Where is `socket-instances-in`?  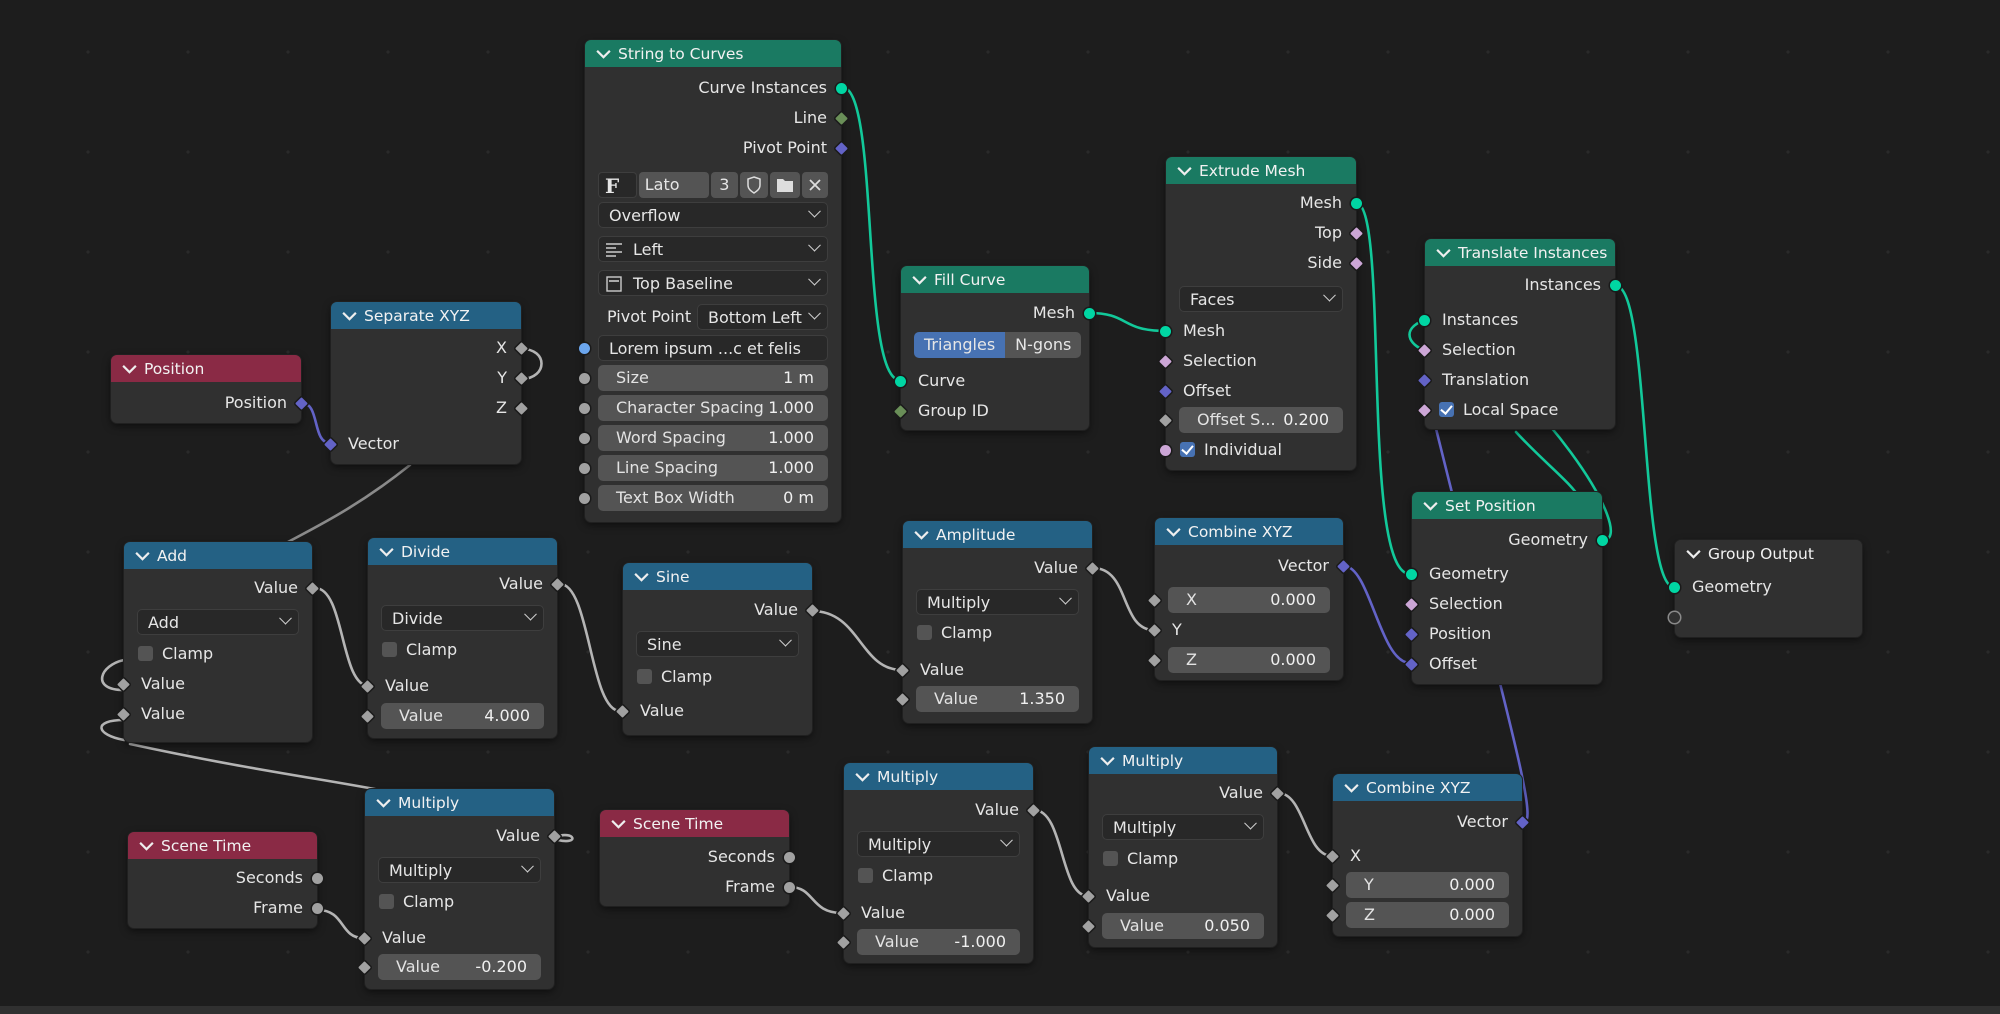
socket-instances-in is located at coordinates (1424, 320).